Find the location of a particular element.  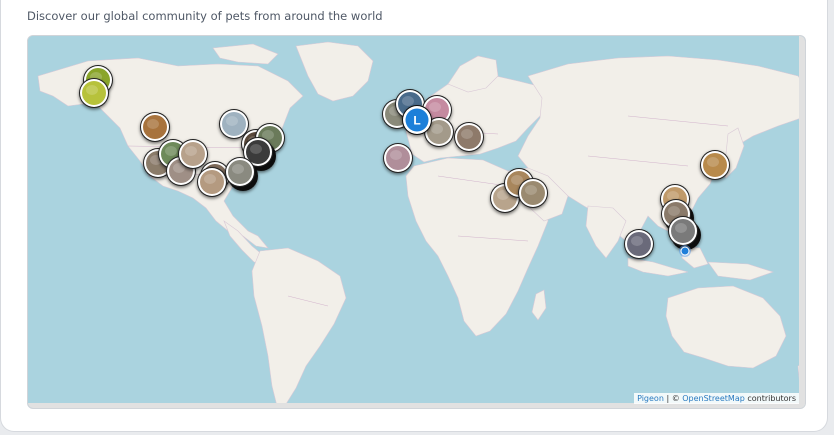

alaska-pet-2-marker is located at coordinates (94, 93).